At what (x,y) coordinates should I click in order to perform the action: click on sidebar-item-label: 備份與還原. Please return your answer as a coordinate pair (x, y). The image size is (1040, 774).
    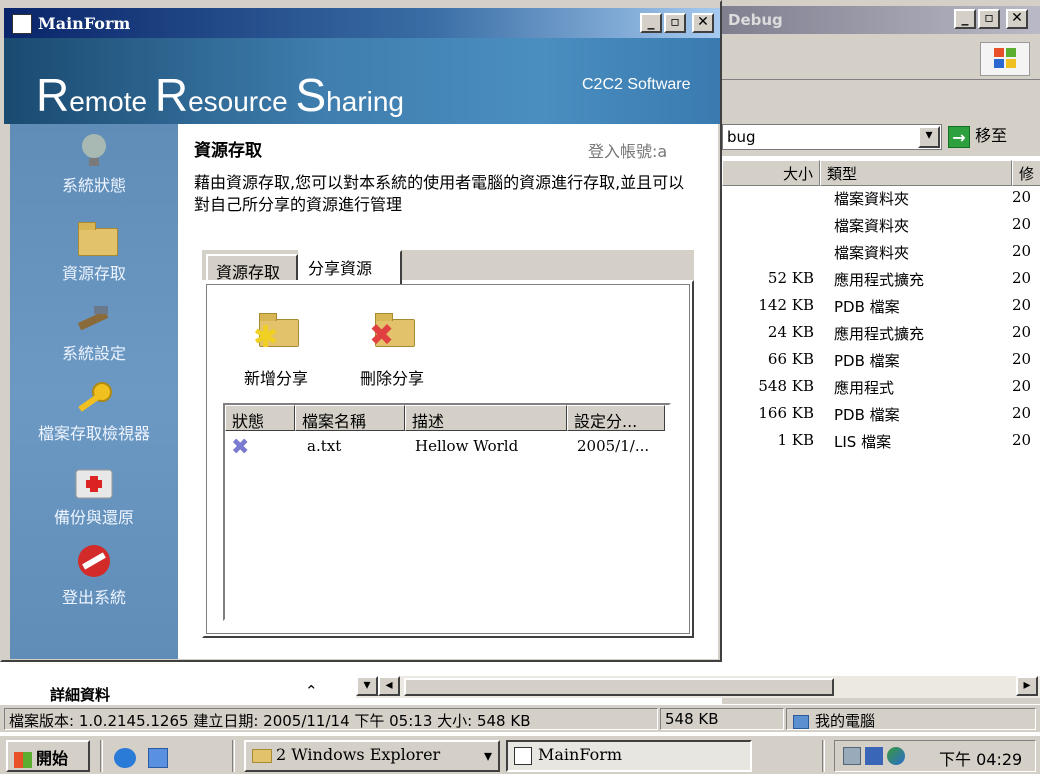
    Looking at the image, I should click on (93, 517).